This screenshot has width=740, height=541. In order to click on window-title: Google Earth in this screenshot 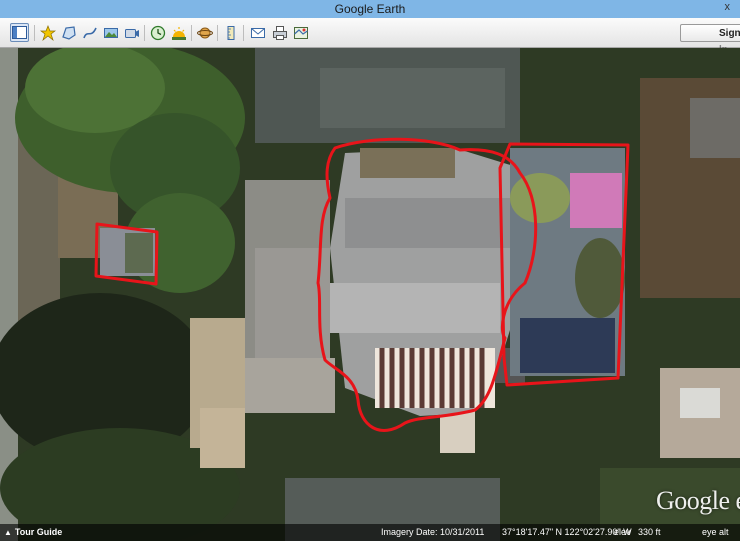, I will do `click(370, 9)`.